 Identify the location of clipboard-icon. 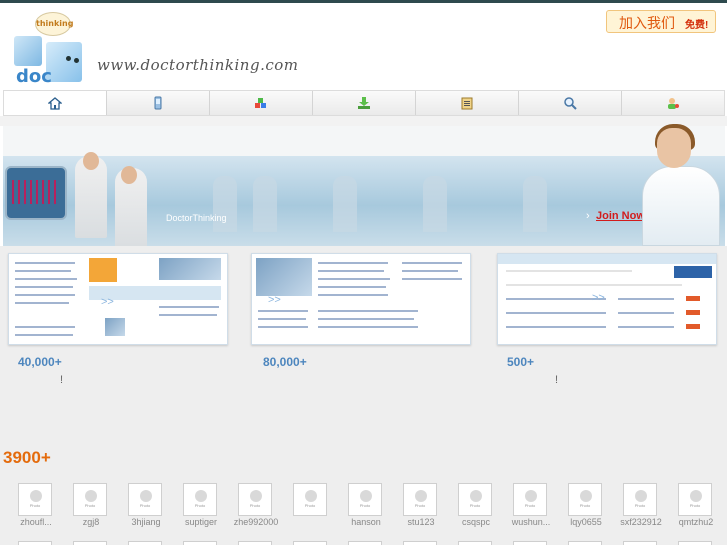
(467, 103).